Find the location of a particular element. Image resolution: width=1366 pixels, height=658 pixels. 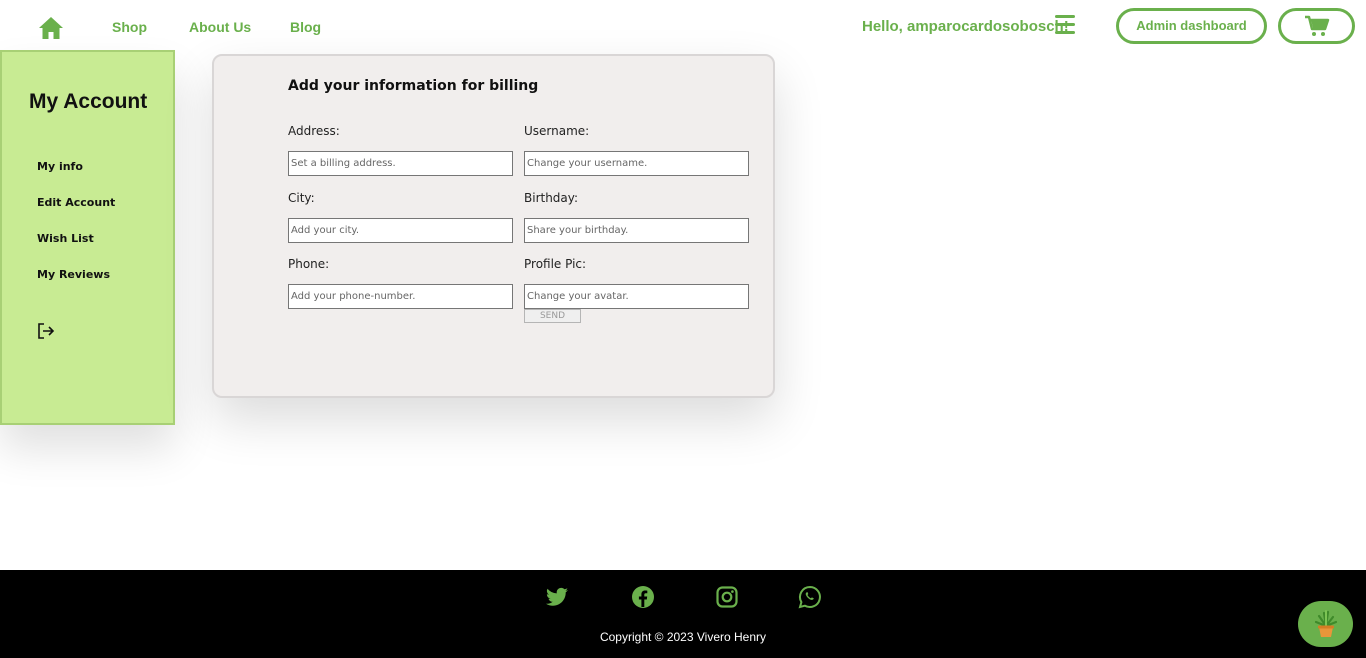

city-input is located at coordinates (400, 230).